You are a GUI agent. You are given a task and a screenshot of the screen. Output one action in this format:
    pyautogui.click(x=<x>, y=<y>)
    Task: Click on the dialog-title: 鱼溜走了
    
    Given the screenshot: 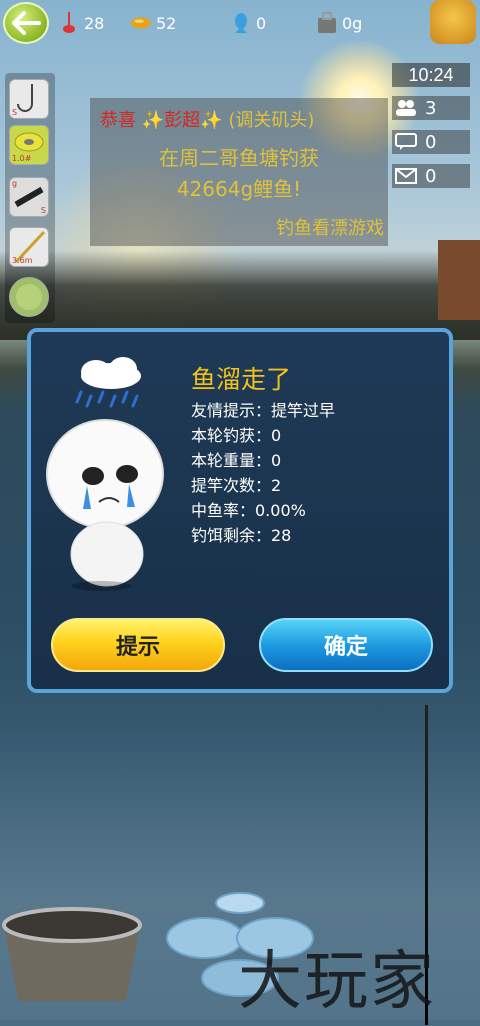 What is the action you would take?
    pyautogui.click(x=241, y=379)
    